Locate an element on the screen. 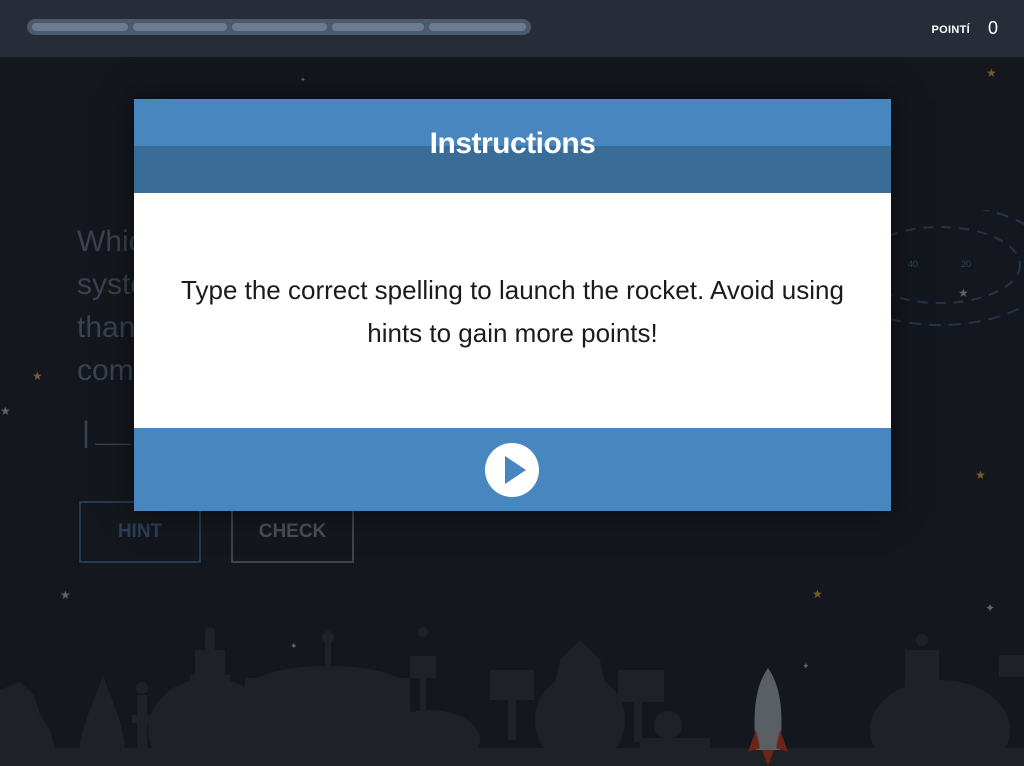  play-button is located at coordinates (512, 470).